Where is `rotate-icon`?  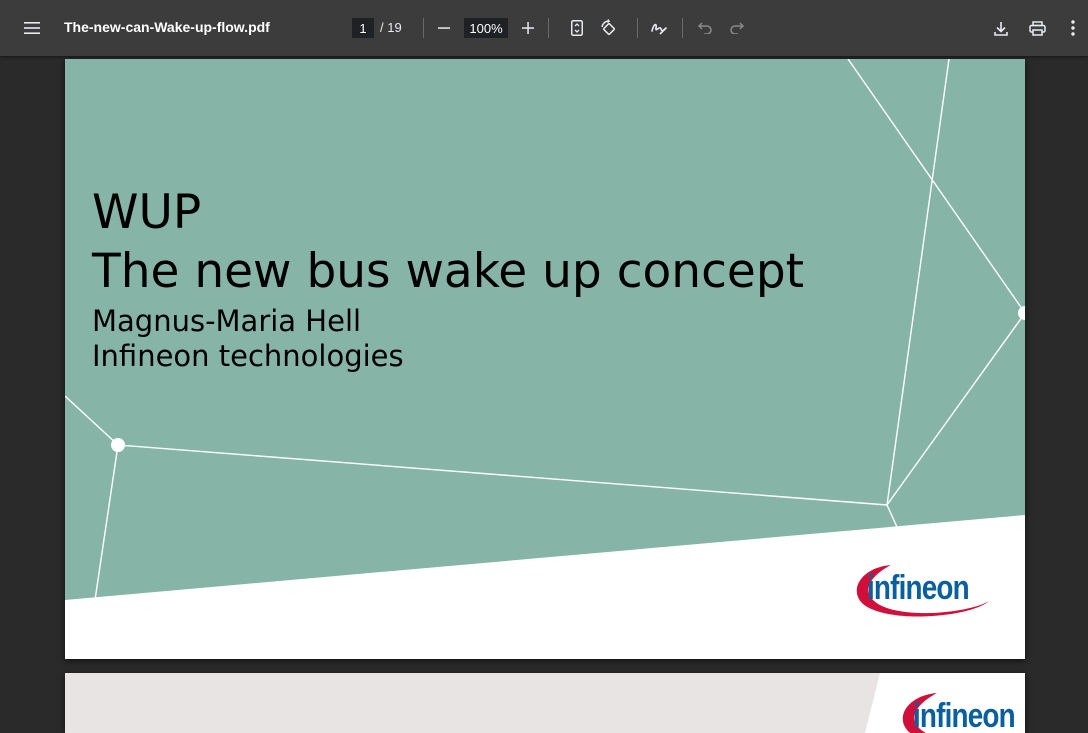 rotate-icon is located at coordinates (609, 28).